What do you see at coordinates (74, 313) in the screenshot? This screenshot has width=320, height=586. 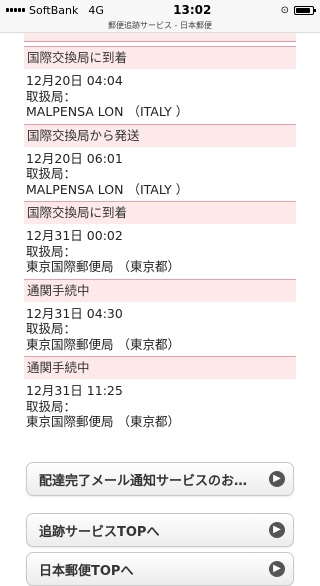 I see `event-datetime: 12月31日 04:30` at bounding box center [74, 313].